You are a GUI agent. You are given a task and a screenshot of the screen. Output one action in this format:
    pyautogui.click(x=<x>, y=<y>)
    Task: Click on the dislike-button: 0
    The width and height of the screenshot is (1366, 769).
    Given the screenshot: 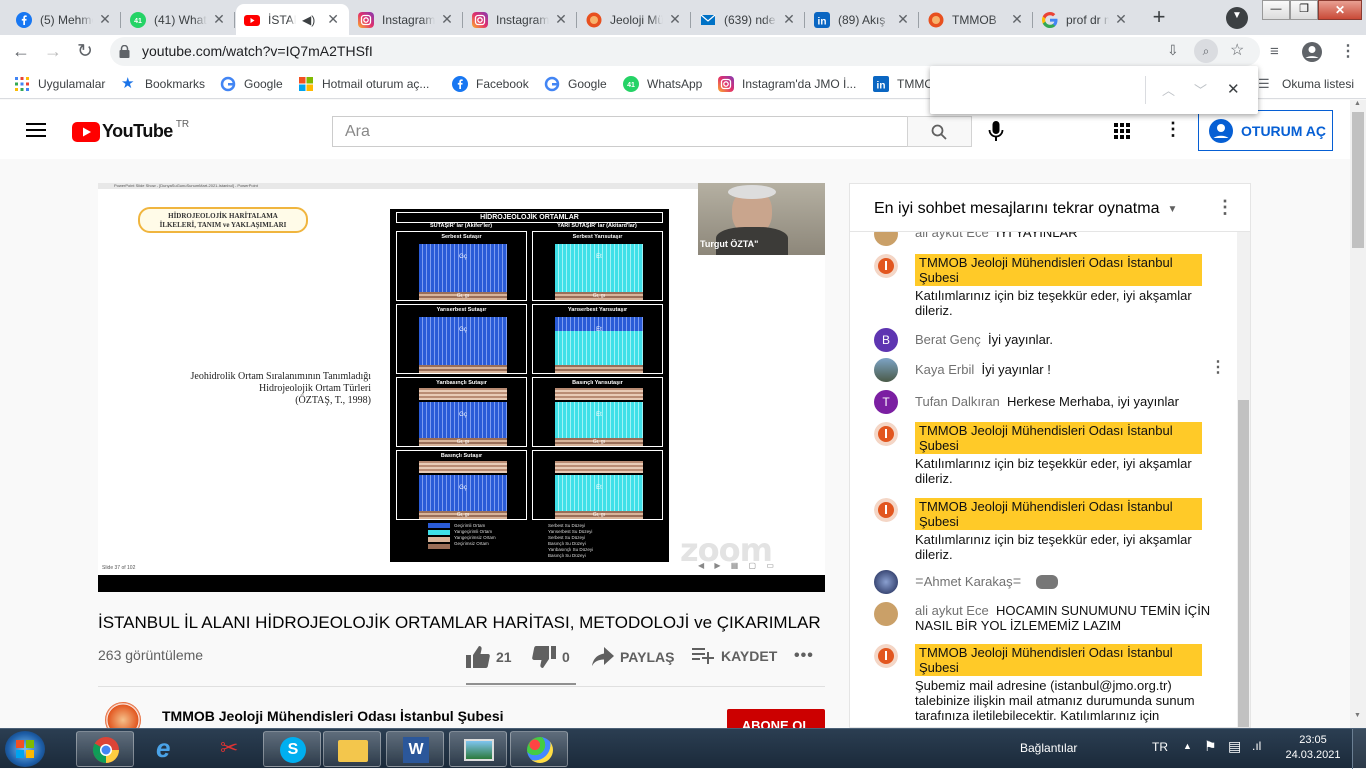 What is the action you would take?
    pyautogui.click(x=551, y=657)
    